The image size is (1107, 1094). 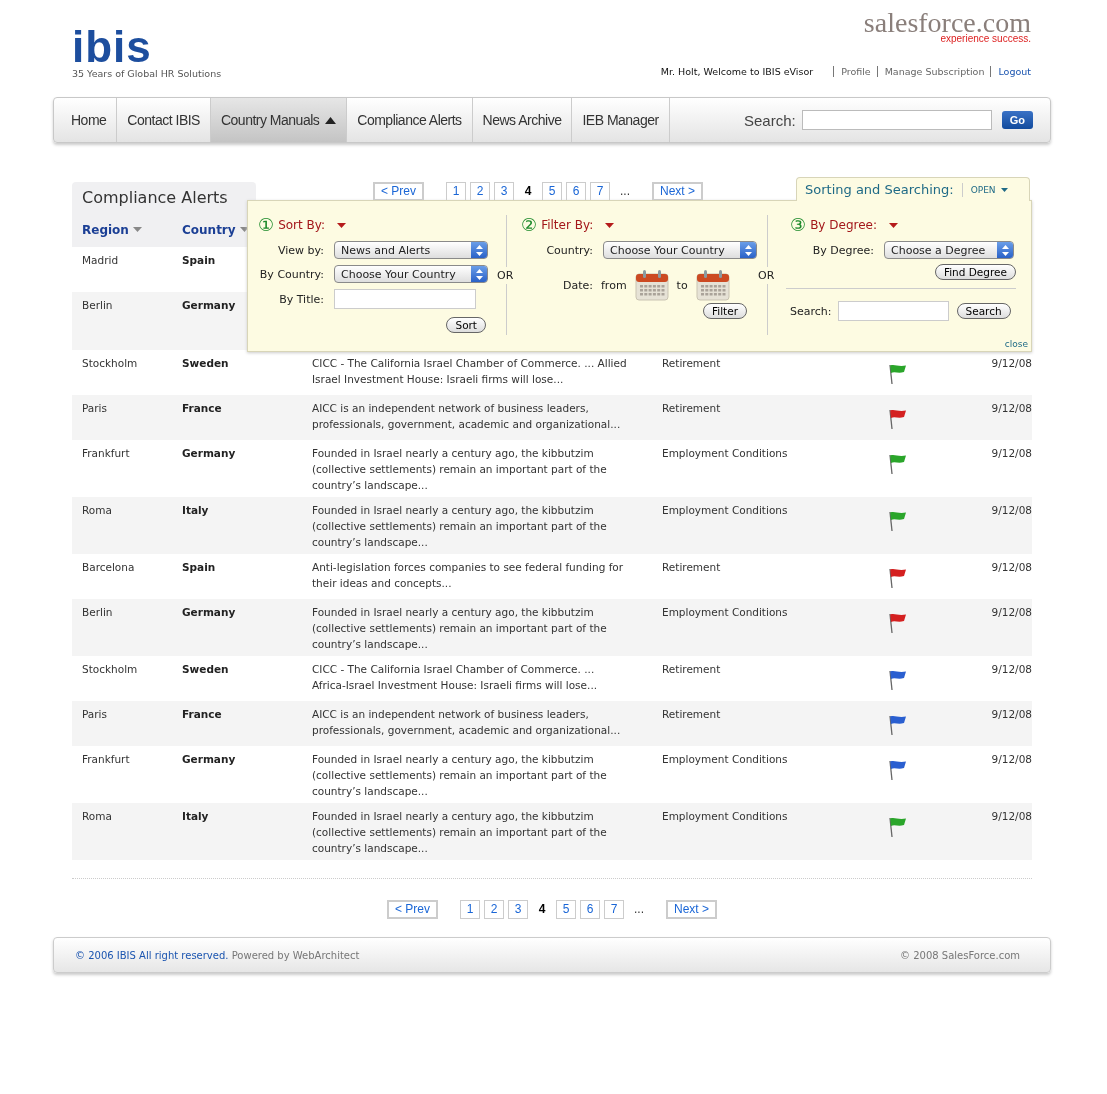 What do you see at coordinates (518, 909) in the screenshot?
I see `page-link: 3` at bounding box center [518, 909].